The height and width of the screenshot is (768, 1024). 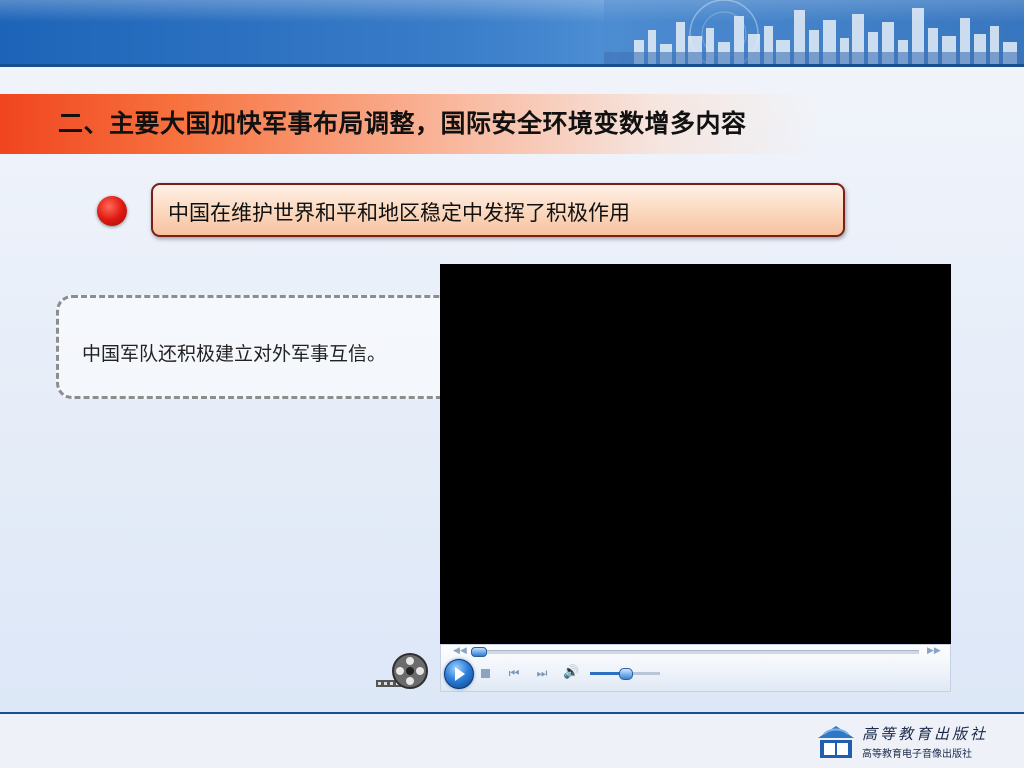 I want to click on seek-thumb, so click(x=479, y=652).